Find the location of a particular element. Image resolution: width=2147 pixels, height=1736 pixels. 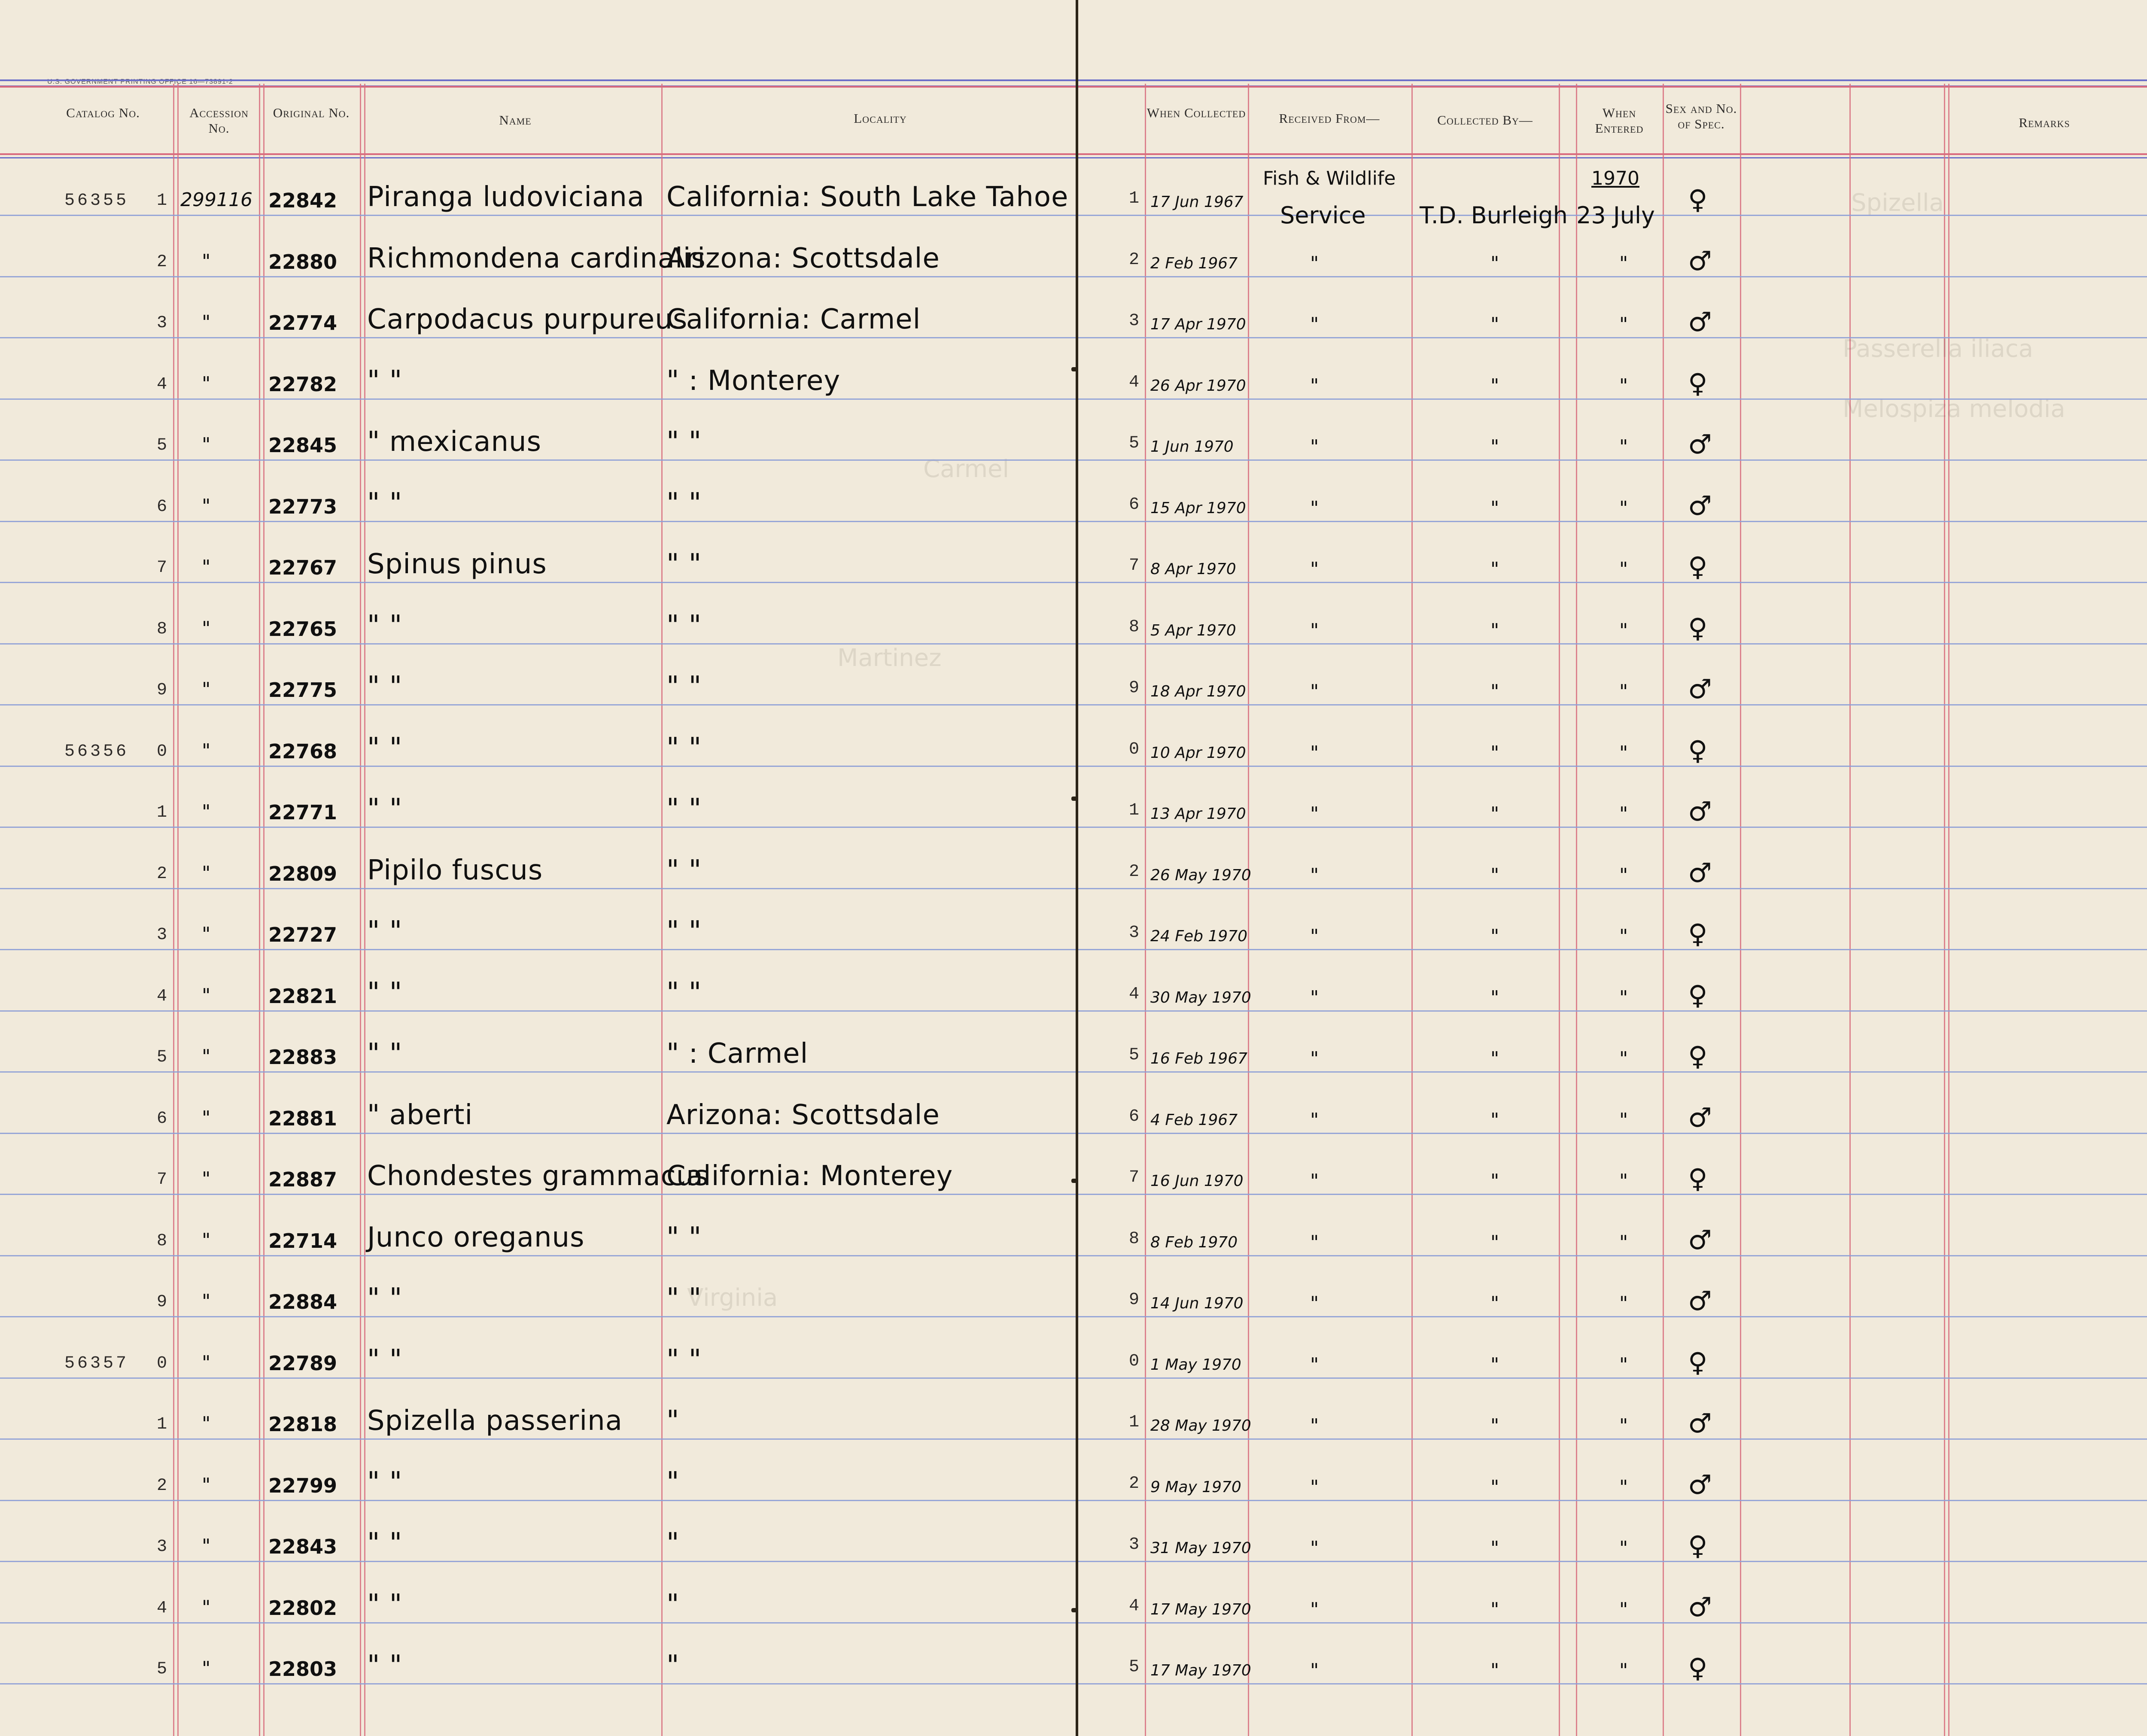

original-number: 22842 is located at coordinates (303, 200).